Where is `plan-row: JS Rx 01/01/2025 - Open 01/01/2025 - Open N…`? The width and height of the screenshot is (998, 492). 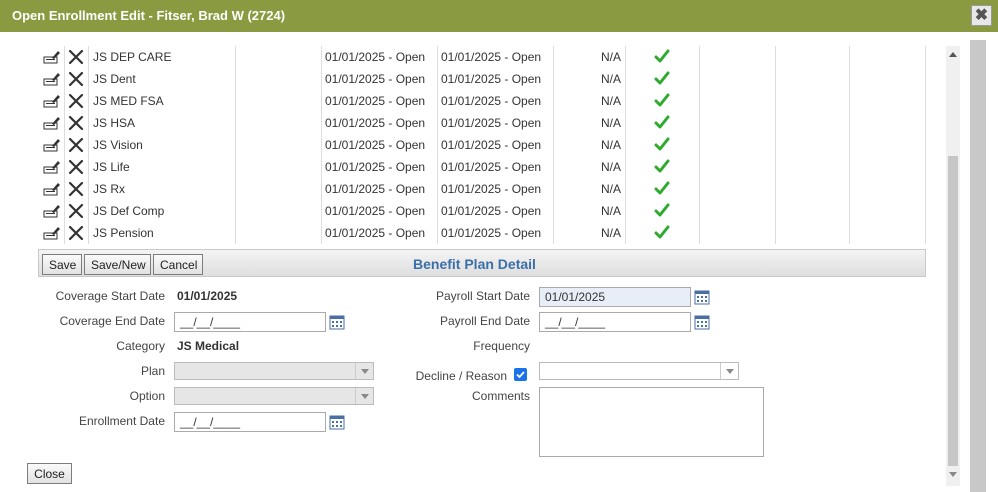 plan-row: JS Rx 01/01/2025 - Open 01/01/2025 - Open N… is located at coordinates (482, 189).